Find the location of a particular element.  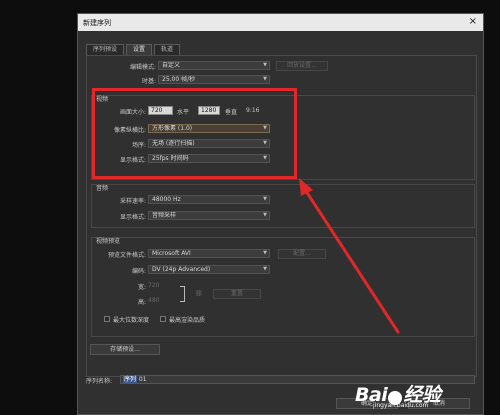

sample-rate-value: 48000 Hz is located at coordinates (166, 199).